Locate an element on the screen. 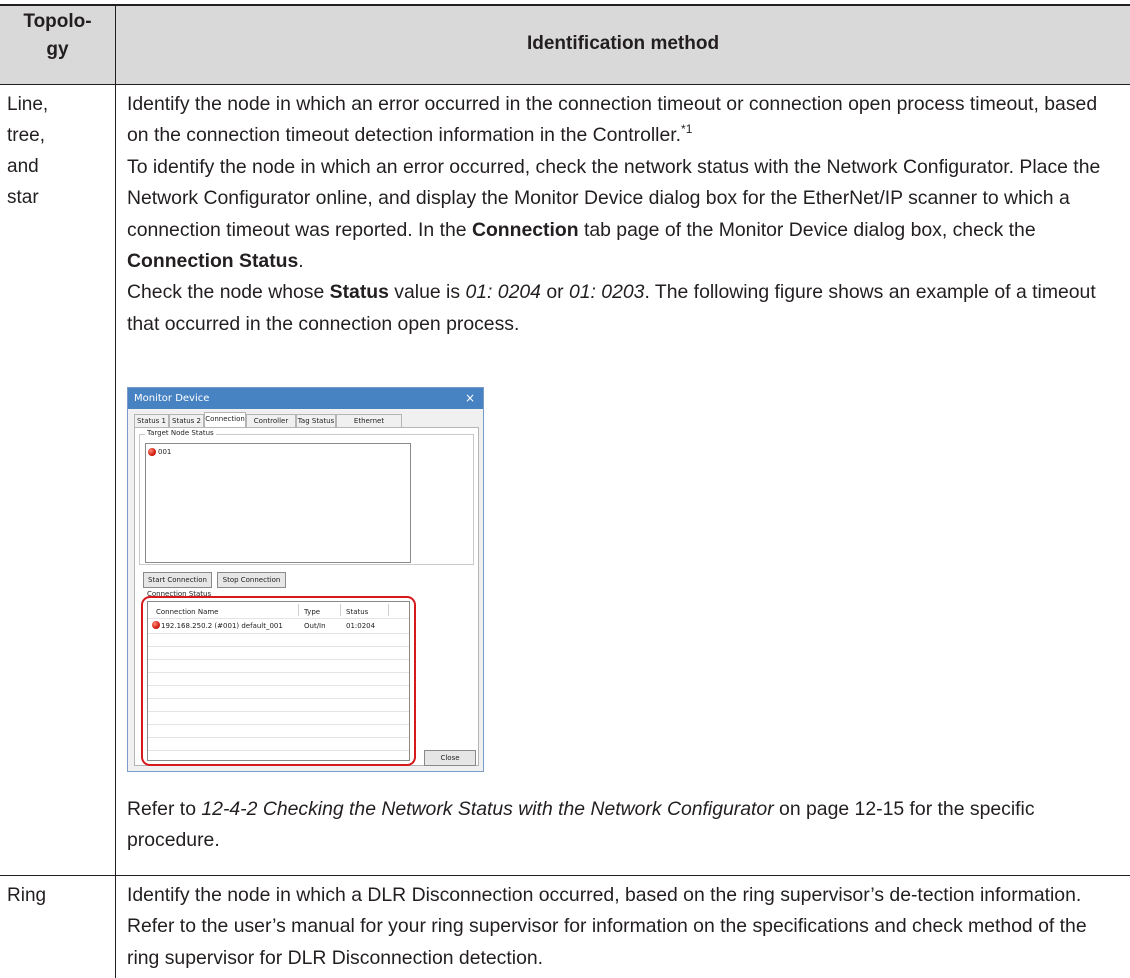 This screenshot has width=1130, height=978. stop-connection-button: Stop Connection is located at coordinates (251, 580).